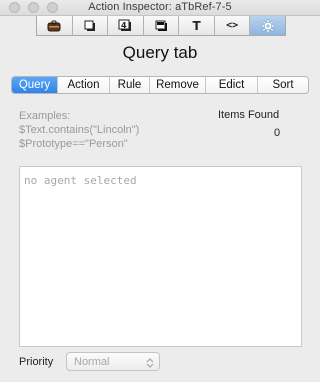 The width and height of the screenshot is (320, 382). I want to click on text-t-icon: T, so click(196, 25).